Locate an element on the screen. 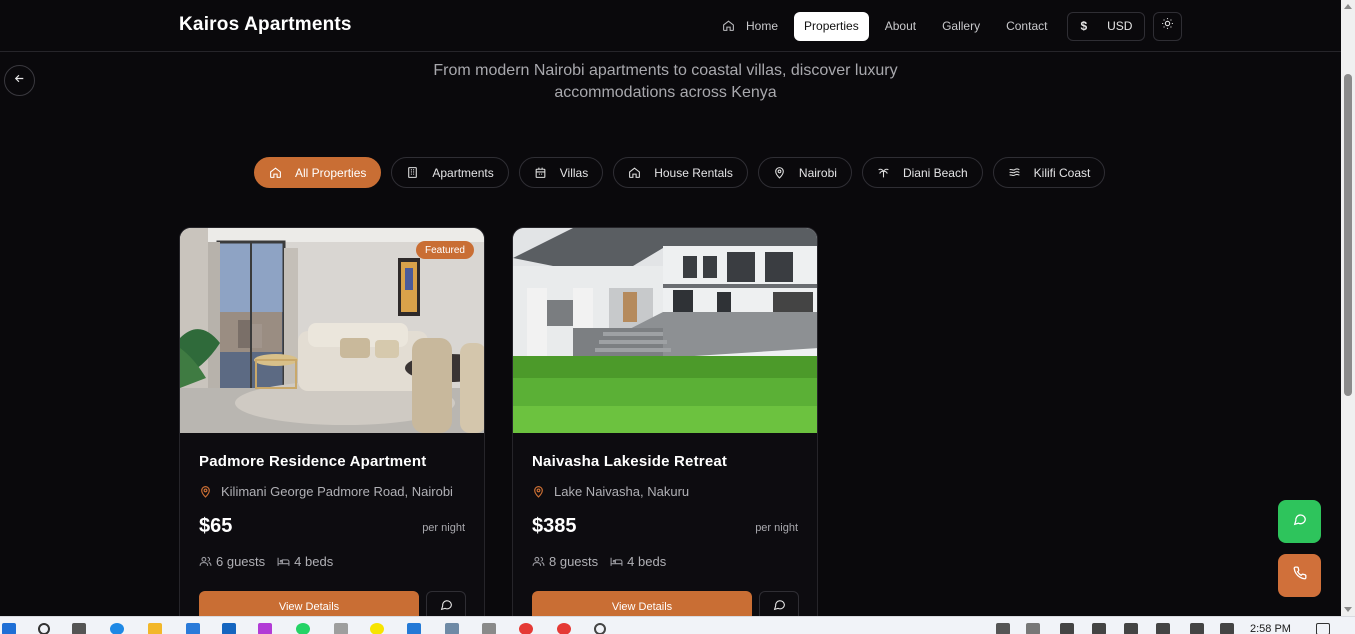 The height and width of the screenshot is (634, 1355). notification-icon is located at coordinates (1323, 628).